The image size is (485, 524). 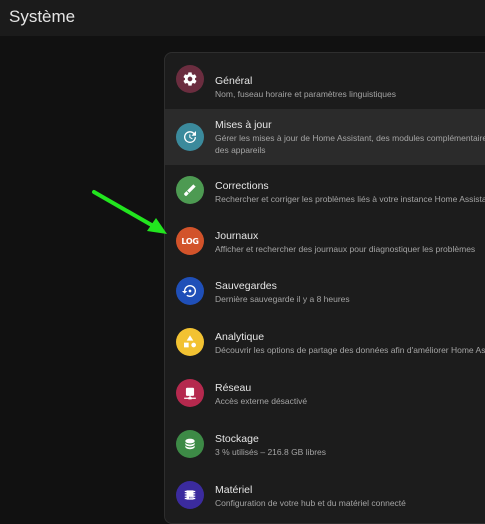 I want to click on annotation-arrow-icon, so click(x=129, y=212).